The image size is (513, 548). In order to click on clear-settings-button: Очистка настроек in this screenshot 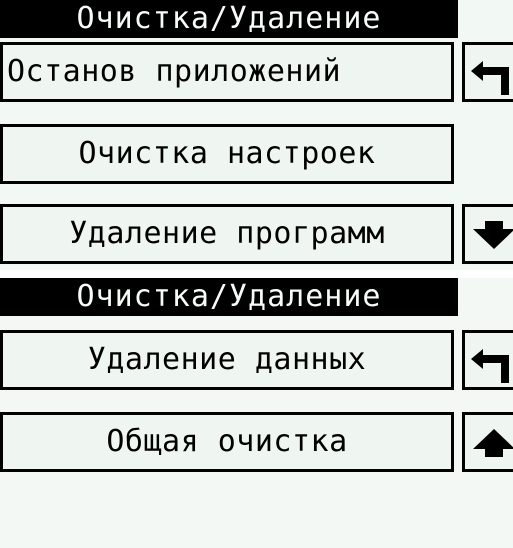, I will do `click(227, 154)`.